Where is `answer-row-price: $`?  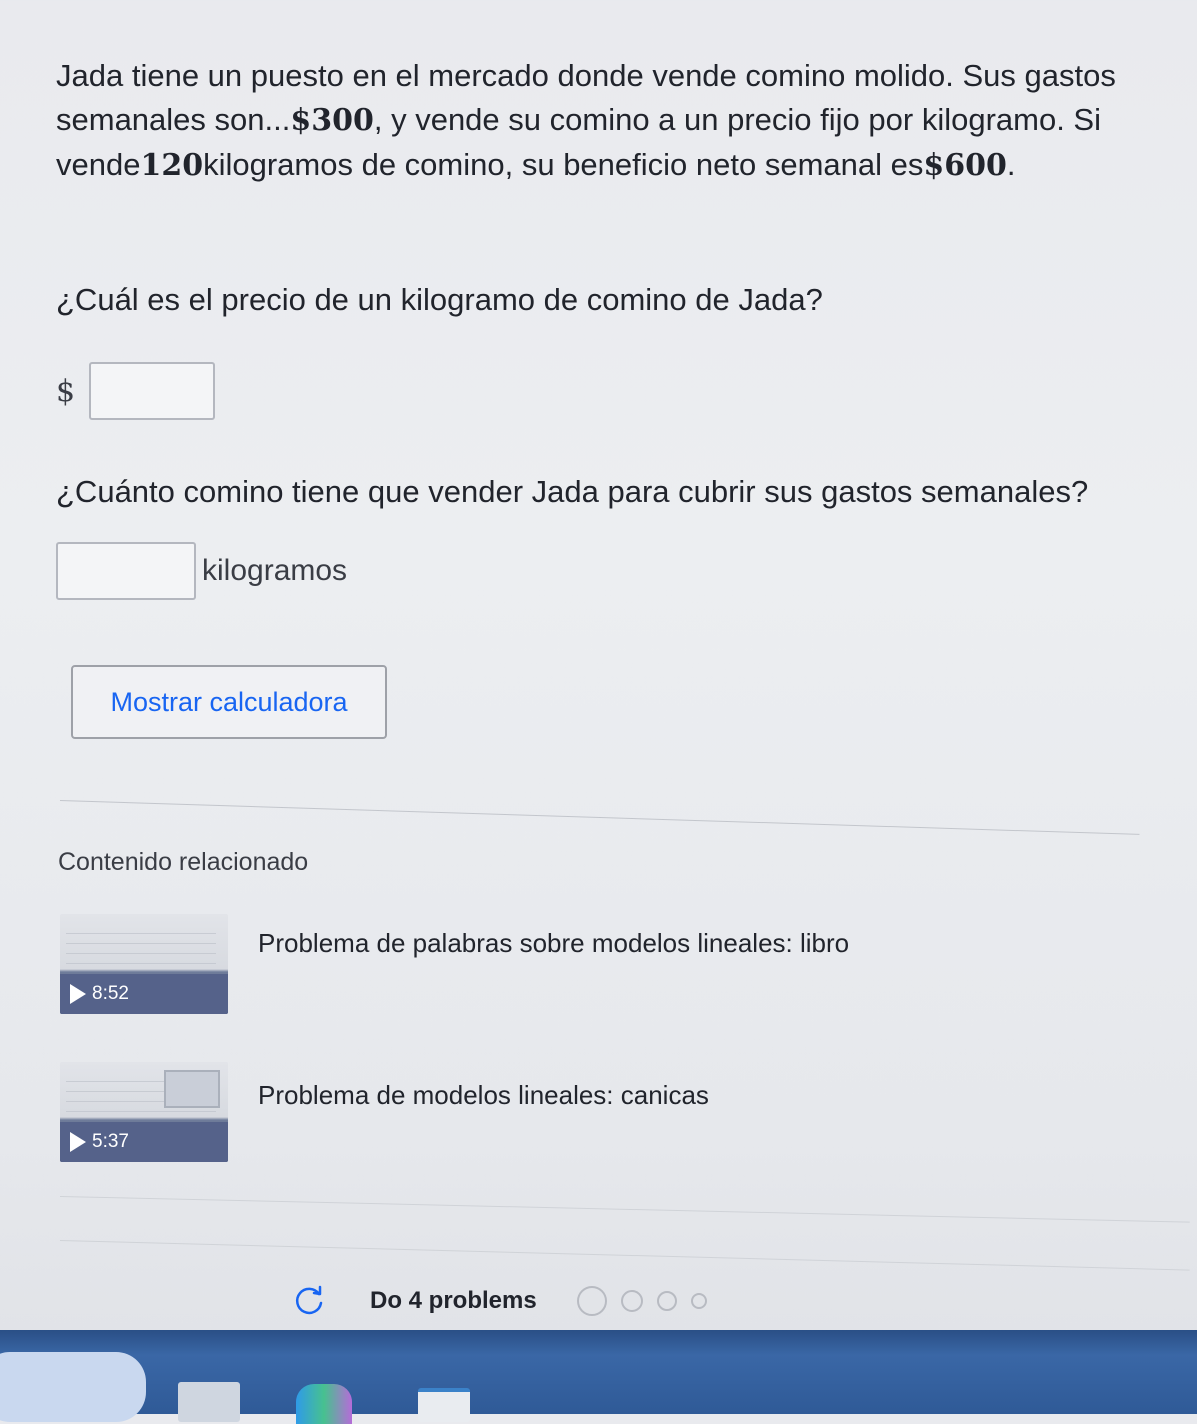
answer-row-price: $ is located at coordinates (136, 391).